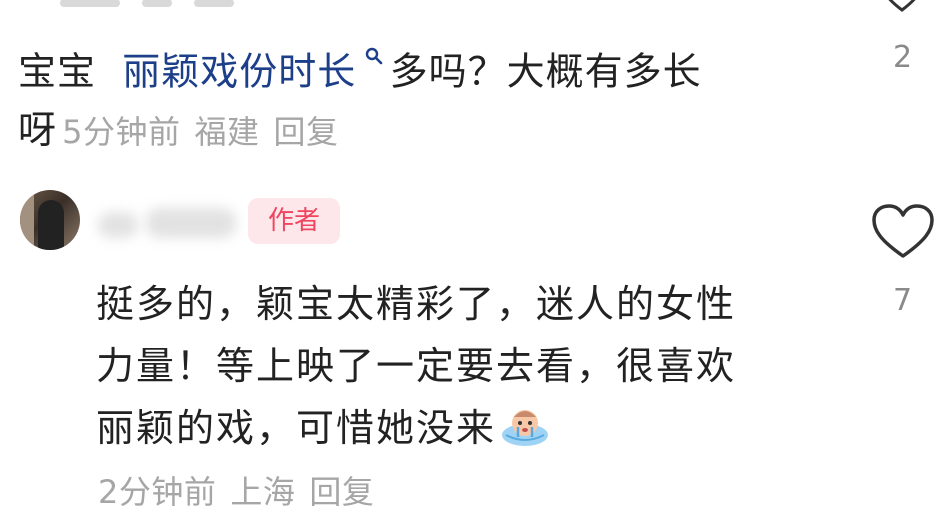 Image resolution: width=945 pixels, height=521 pixels. Describe the element at coordinates (227, 132) in the screenshot. I see `comment-1-location: 福建` at that location.